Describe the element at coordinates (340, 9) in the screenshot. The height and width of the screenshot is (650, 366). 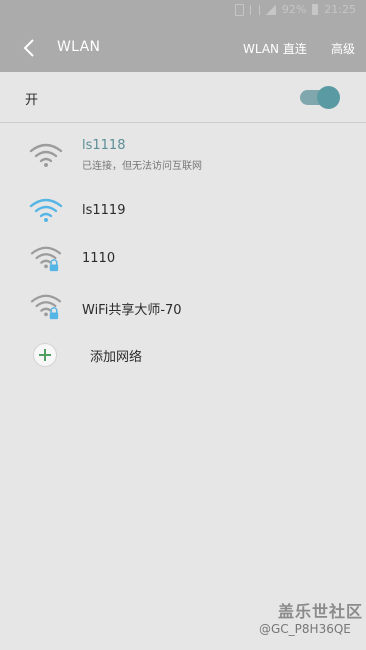
I see `clock: 21:25` at that location.